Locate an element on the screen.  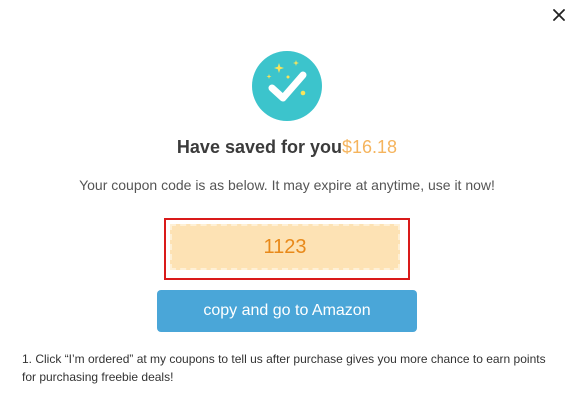
close-icon is located at coordinates (559, 15).